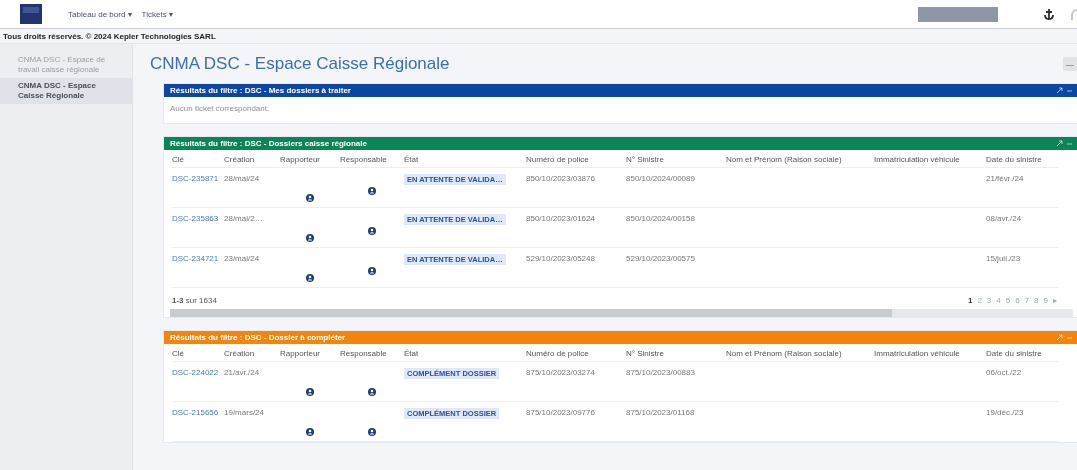  Describe the element at coordinates (676, 188) in the screenshot. I see `table-cell: 850/10/2024/00089` at that location.